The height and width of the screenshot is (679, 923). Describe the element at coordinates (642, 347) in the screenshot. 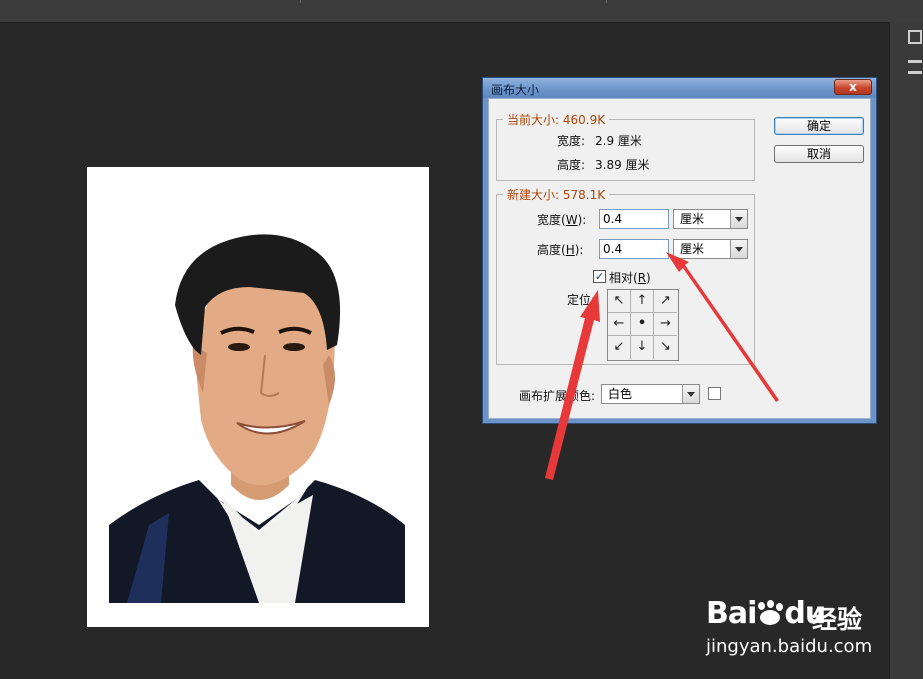

I see `anchor-bottom: ↓` at that location.